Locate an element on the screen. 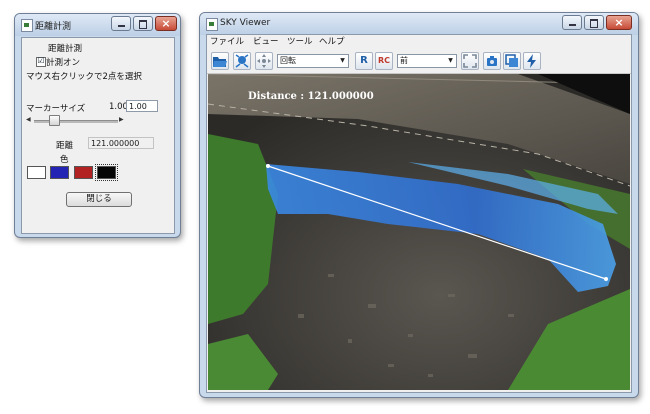 The height and width of the screenshot is (414, 650). camera-button is located at coordinates (492, 61).